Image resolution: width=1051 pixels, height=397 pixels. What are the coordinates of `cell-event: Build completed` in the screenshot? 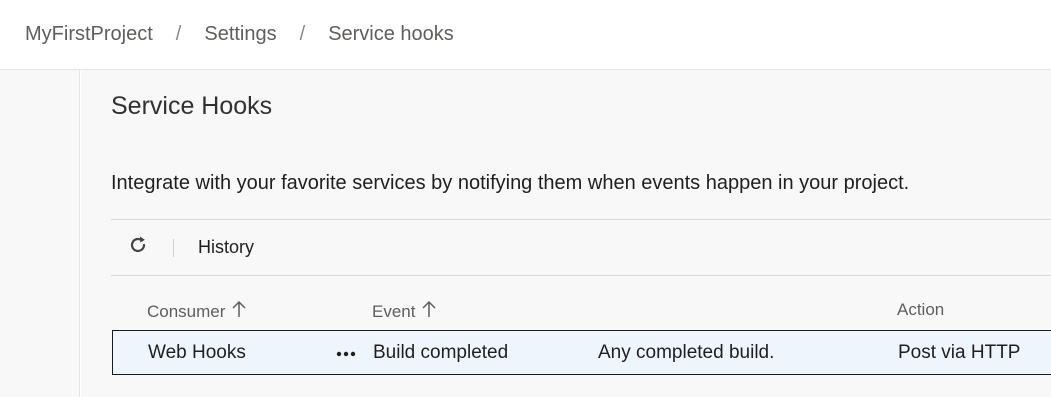 It's located at (441, 352).